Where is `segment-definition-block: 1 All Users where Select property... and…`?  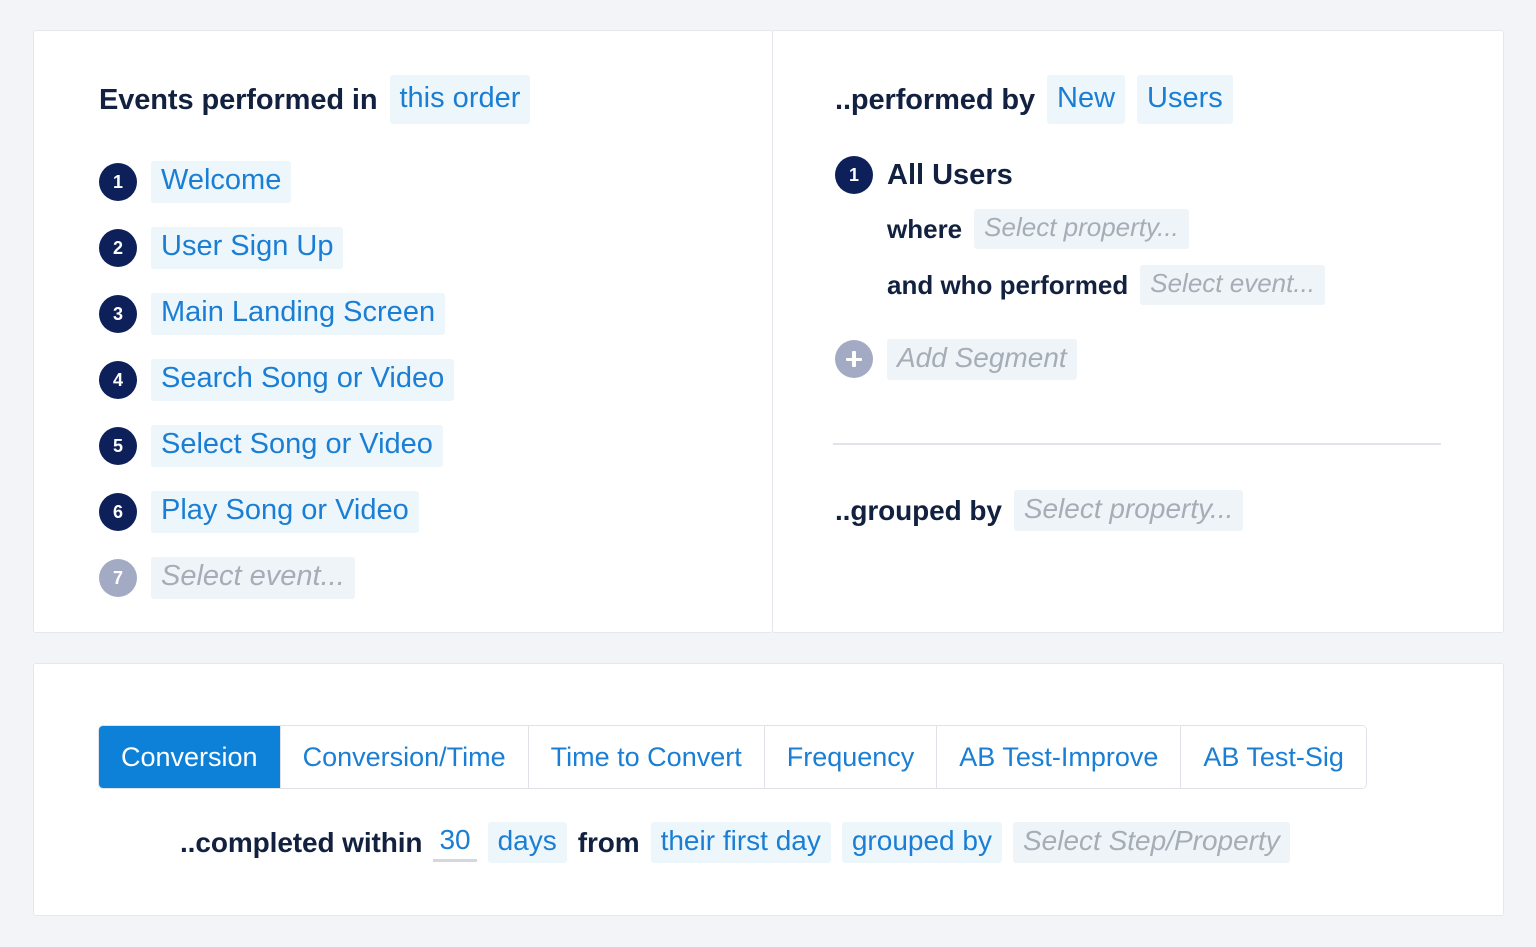 segment-definition-block: 1 All Users where Select property... and… is located at coordinates (1155, 269).